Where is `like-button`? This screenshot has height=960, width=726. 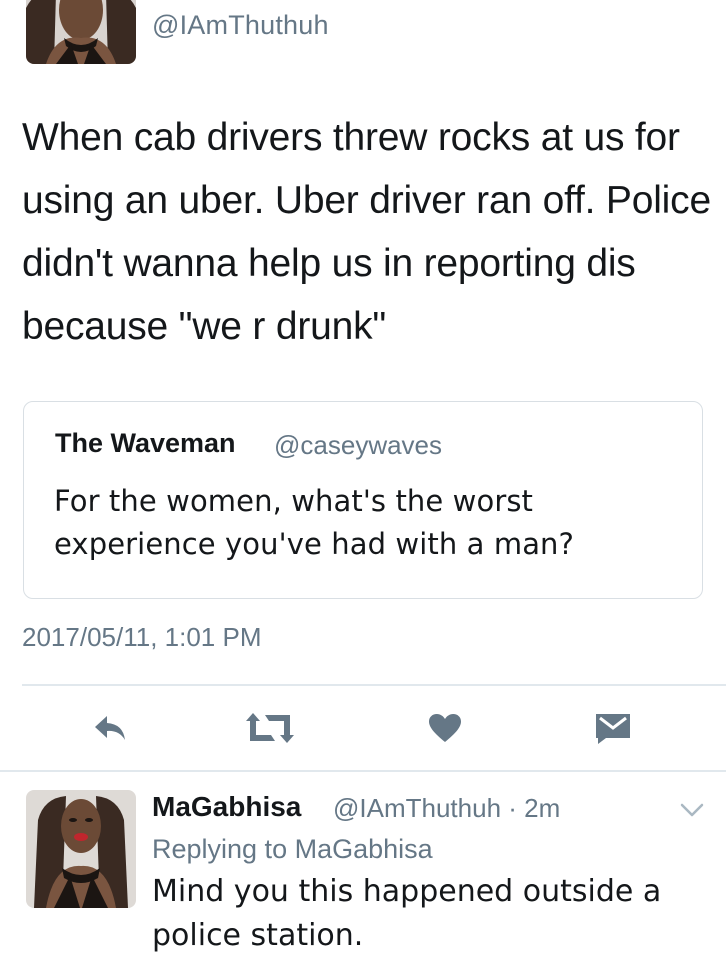 like-button is located at coordinates (445, 728).